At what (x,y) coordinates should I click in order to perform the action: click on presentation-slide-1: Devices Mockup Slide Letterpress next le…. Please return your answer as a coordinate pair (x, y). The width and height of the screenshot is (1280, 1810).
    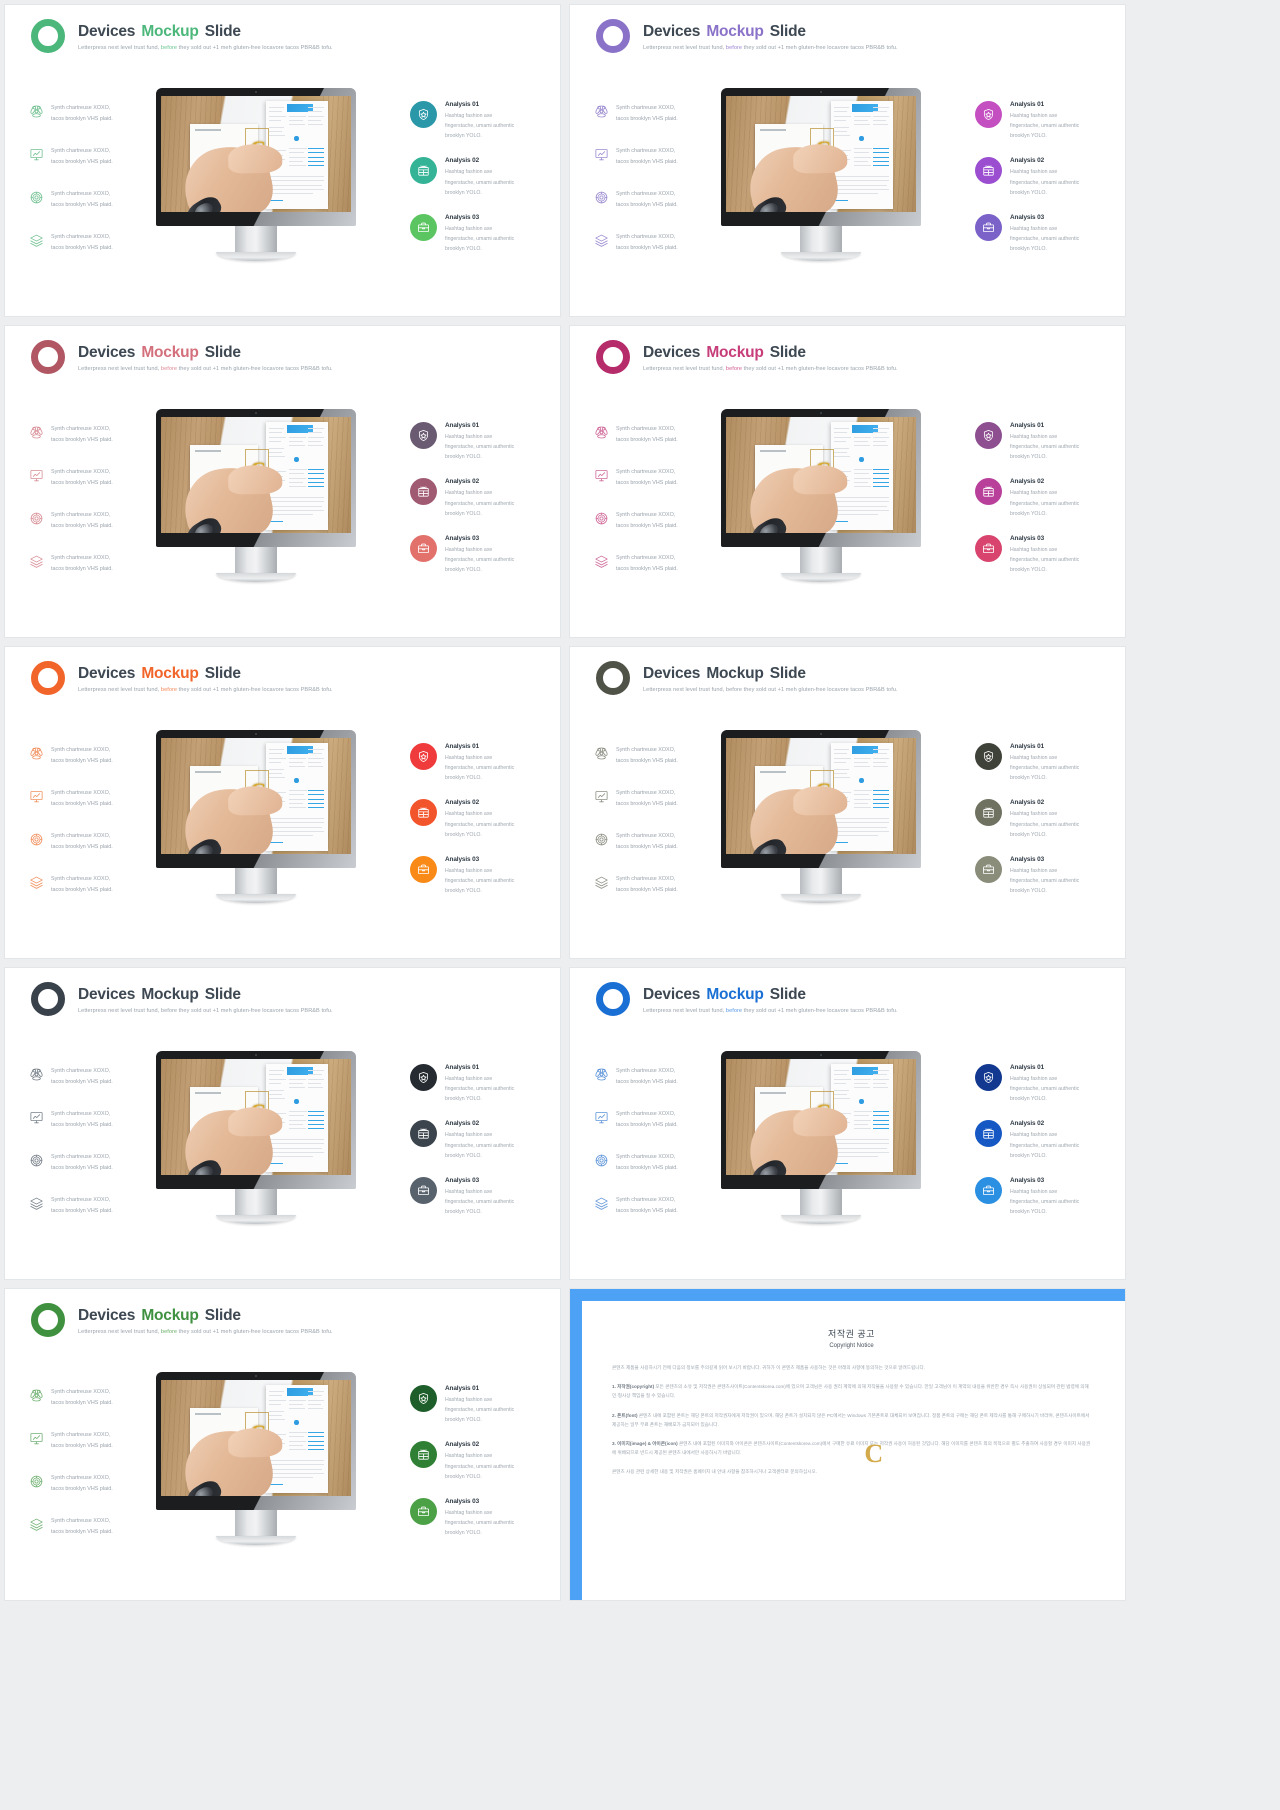
    Looking at the image, I should click on (282, 160).